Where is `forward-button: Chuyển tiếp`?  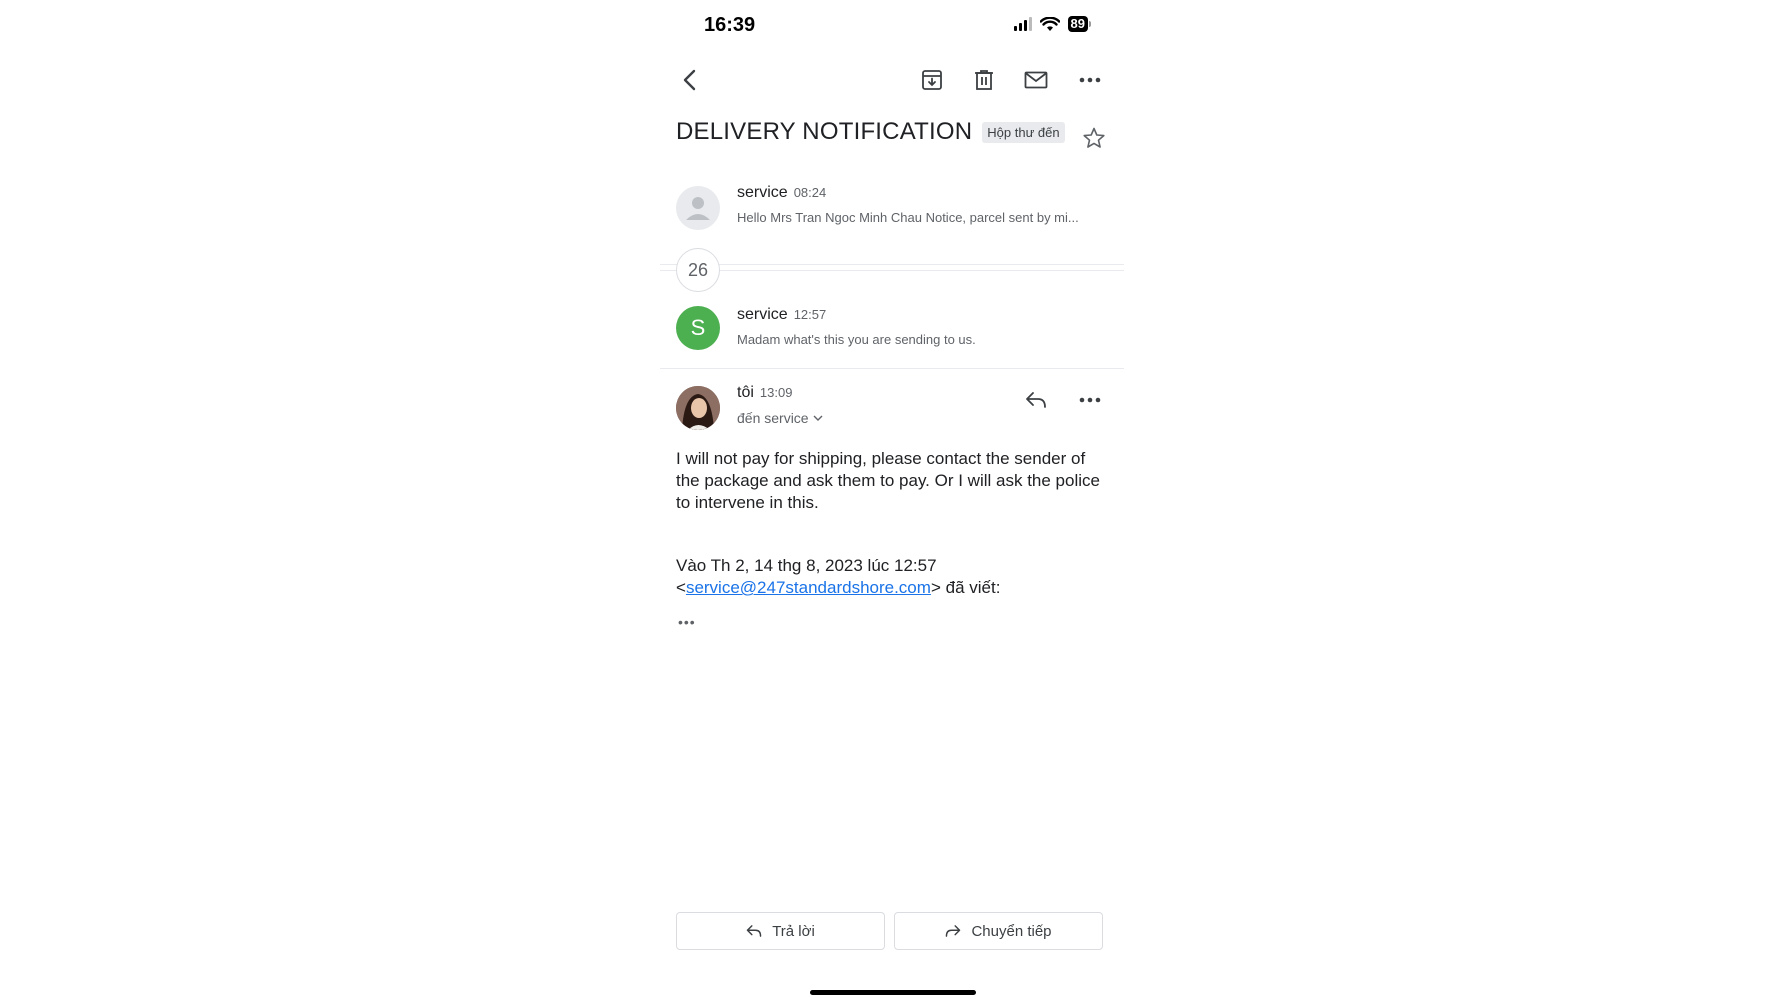 forward-button: Chuyển tiếp is located at coordinates (998, 931).